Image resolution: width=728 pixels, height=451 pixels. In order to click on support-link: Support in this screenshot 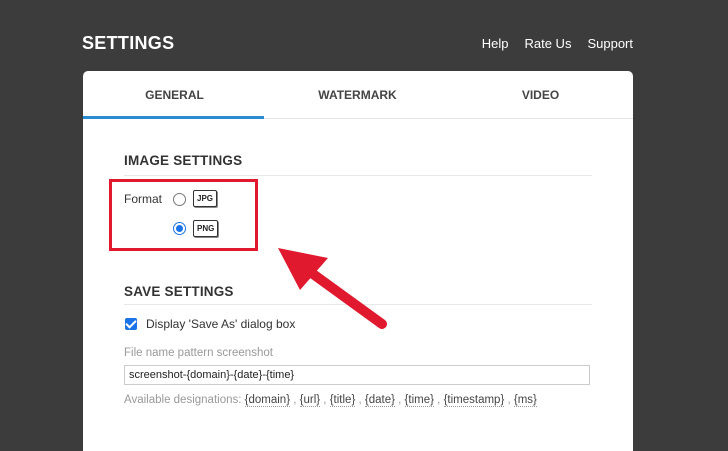, I will do `click(610, 43)`.